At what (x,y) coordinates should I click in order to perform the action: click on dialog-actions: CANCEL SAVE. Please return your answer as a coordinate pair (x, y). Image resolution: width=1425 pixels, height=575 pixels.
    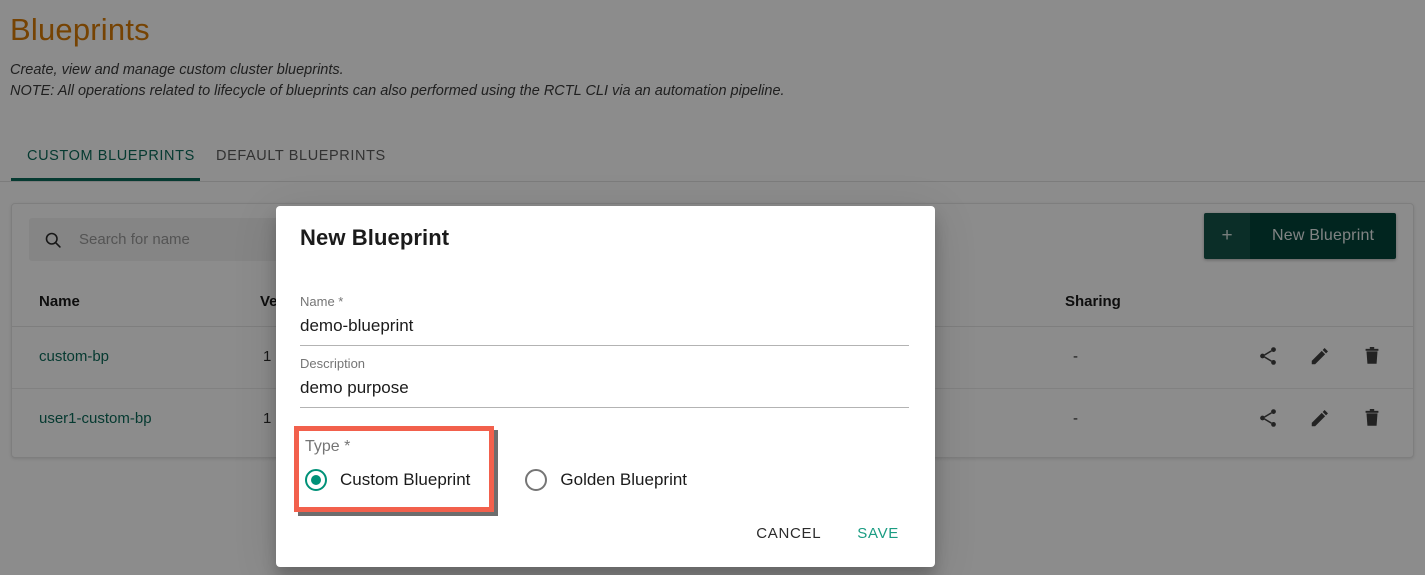
    Looking at the image, I should click on (827, 533).